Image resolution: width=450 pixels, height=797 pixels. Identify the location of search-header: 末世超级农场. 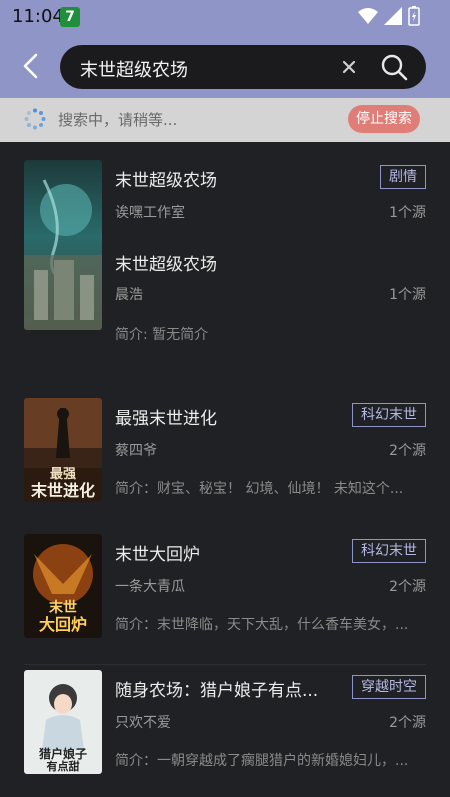
(225, 66).